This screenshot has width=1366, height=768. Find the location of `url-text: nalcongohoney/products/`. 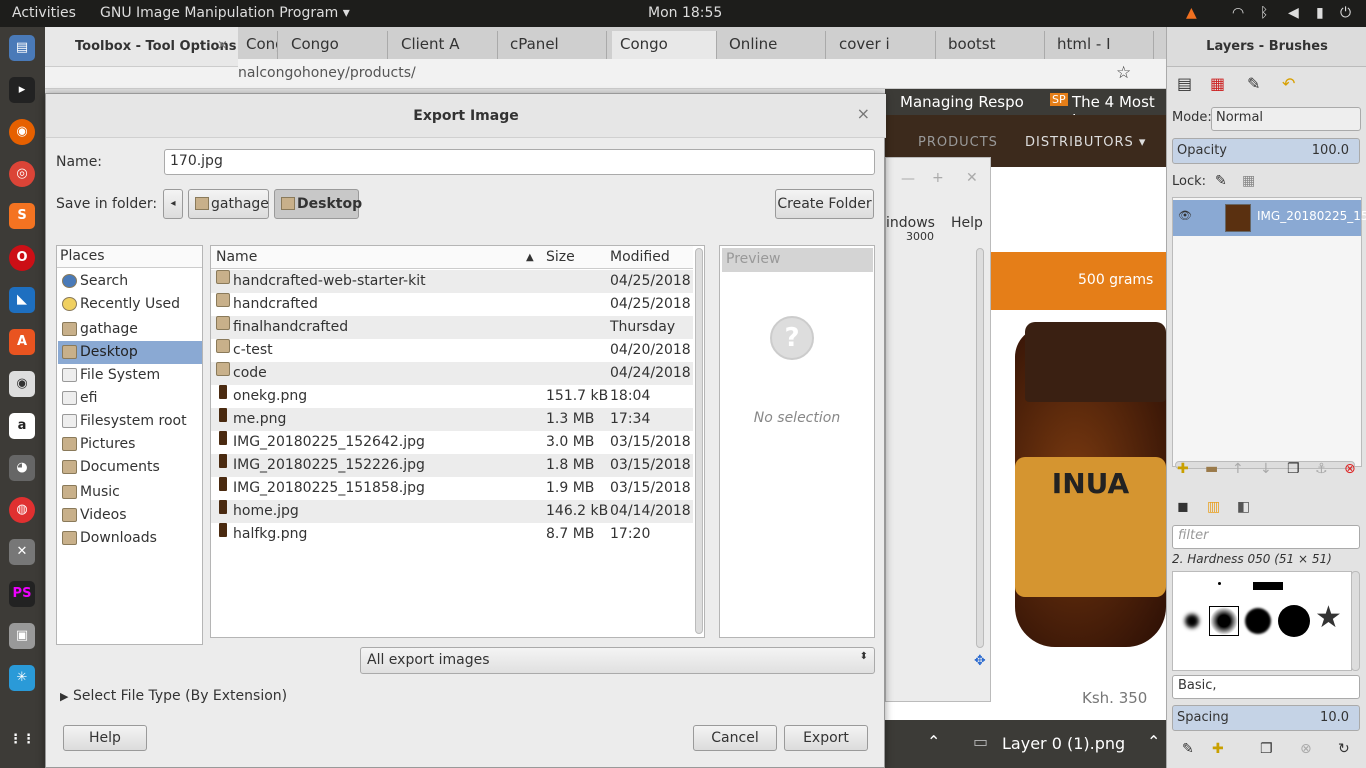

url-text: nalcongohoney/products/ is located at coordinates (327, 73).